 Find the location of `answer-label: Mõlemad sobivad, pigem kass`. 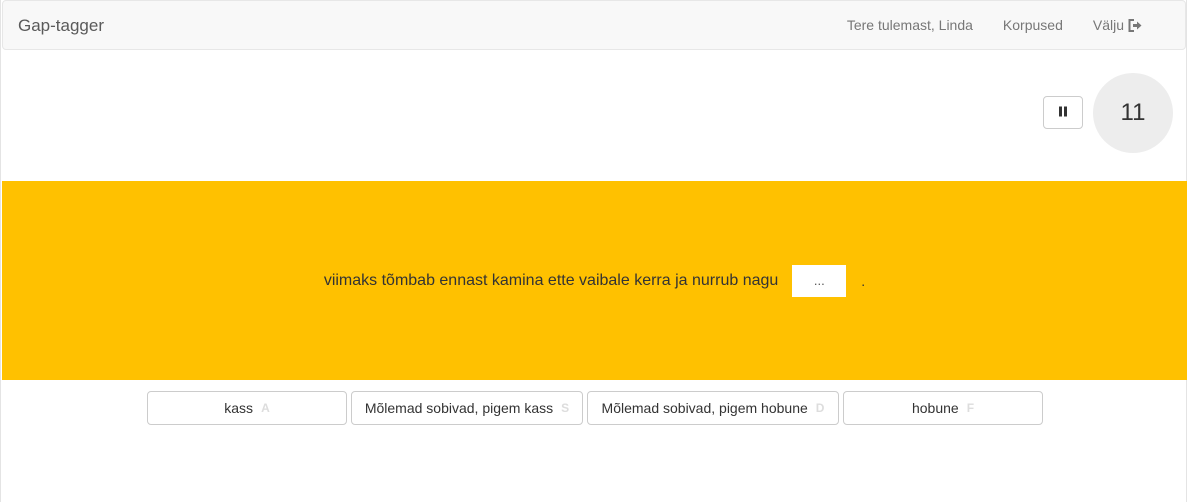

answer-label: Mõlemad sobivad, pigem kass is located at coordinates (459, 408).